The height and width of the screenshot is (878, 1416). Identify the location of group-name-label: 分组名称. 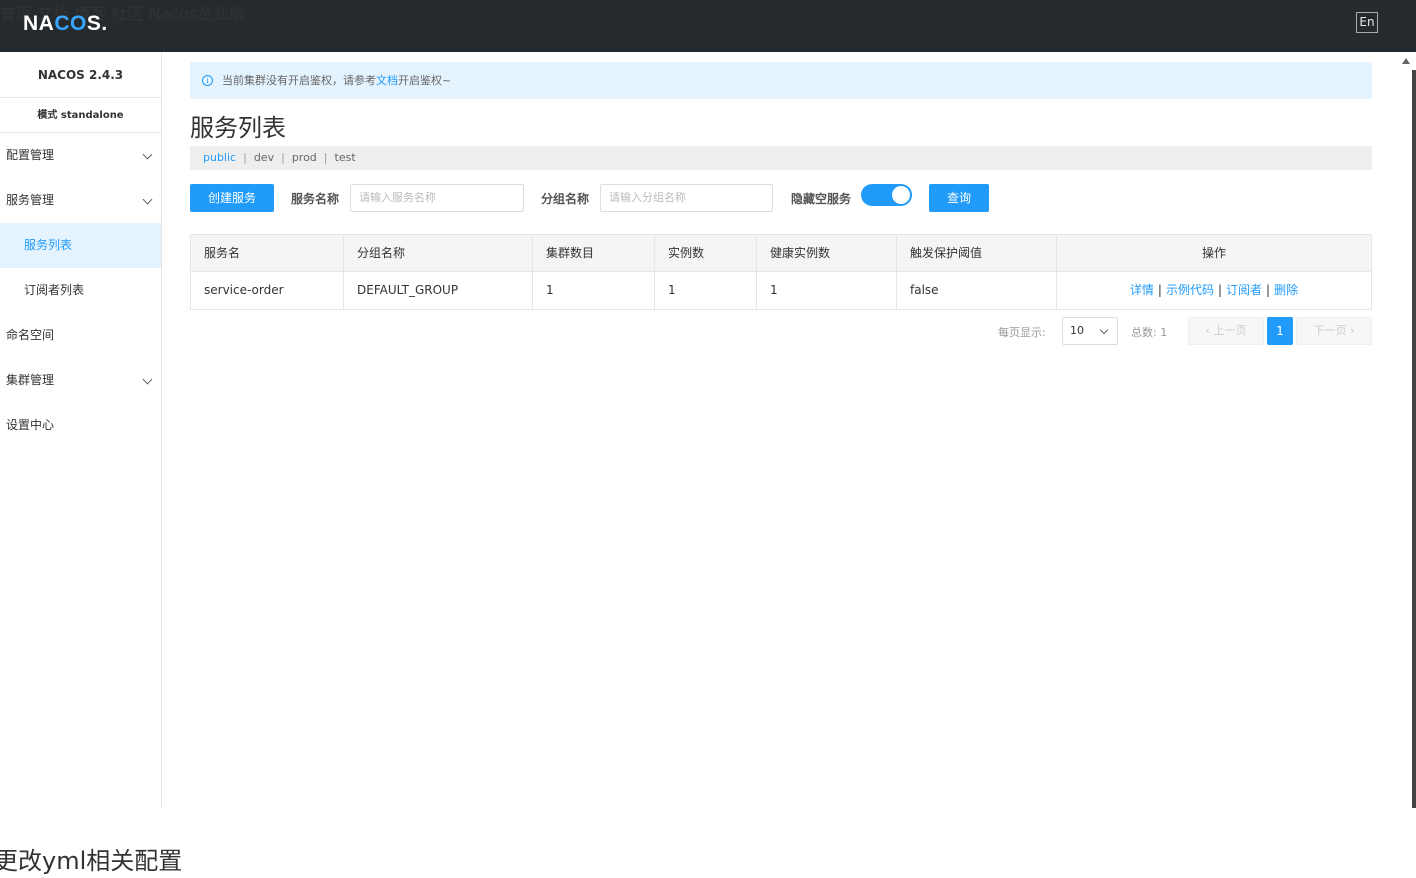
(565, 199).